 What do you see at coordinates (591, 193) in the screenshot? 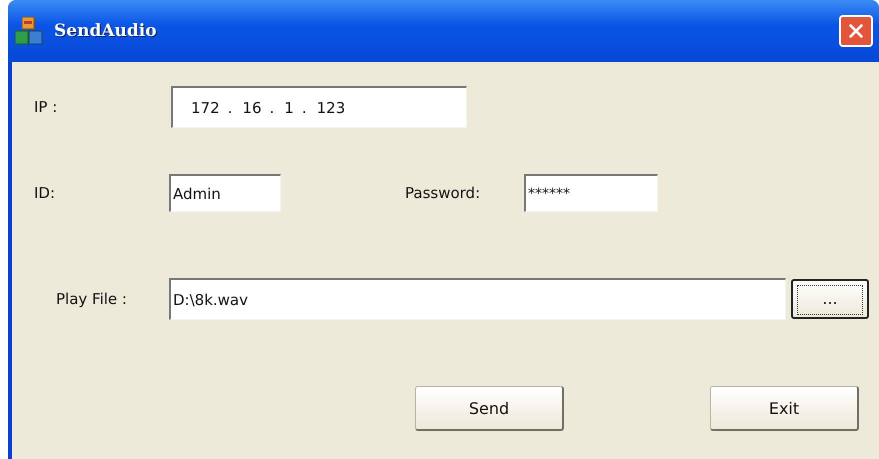
I see `password-field: ******` at bounding box center [591, 193].